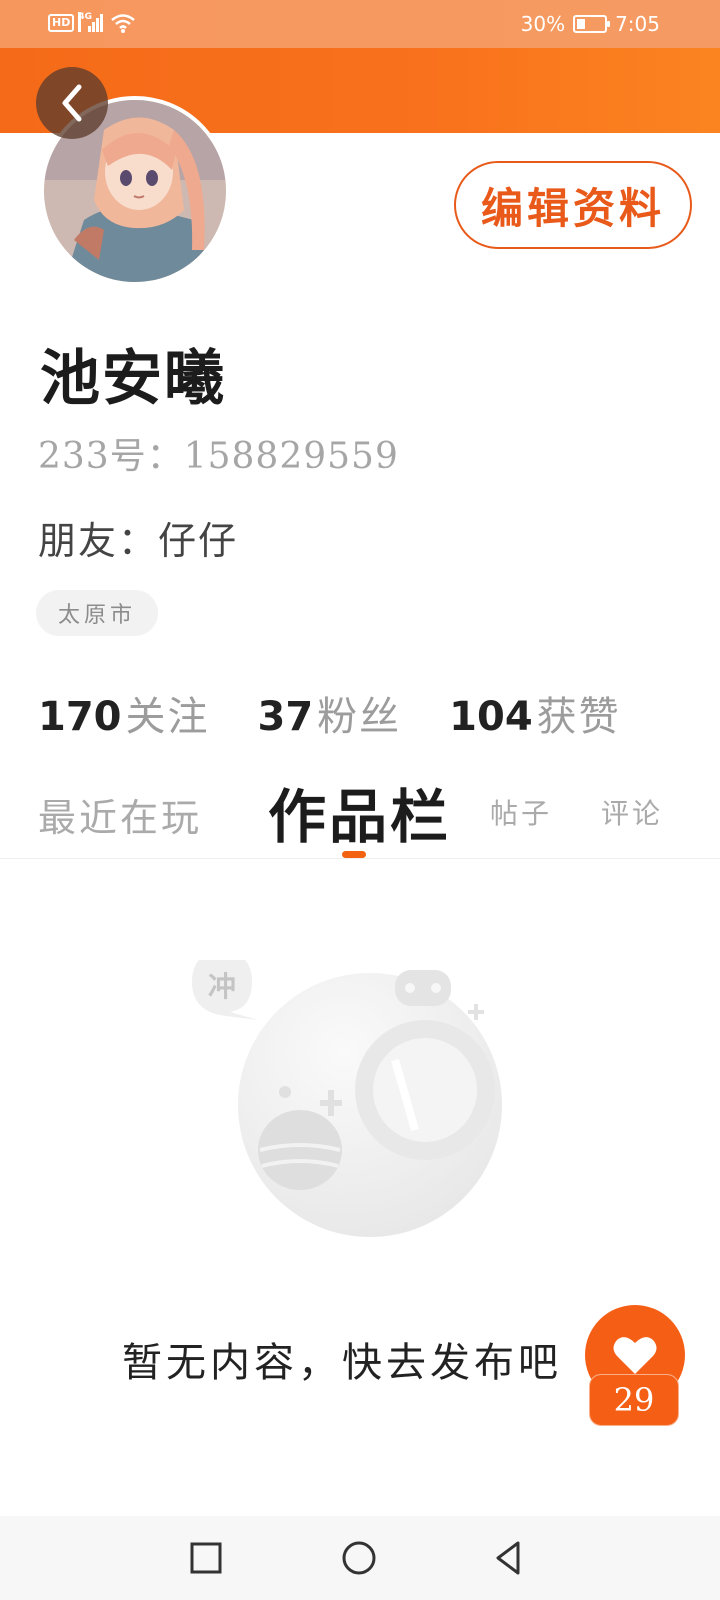 This screenshot has height=1600, width=720. What do you see at coordinates (578, 717) in the screenshot?
I see `stat-label: 获赞` at bounding box center [578, 717].